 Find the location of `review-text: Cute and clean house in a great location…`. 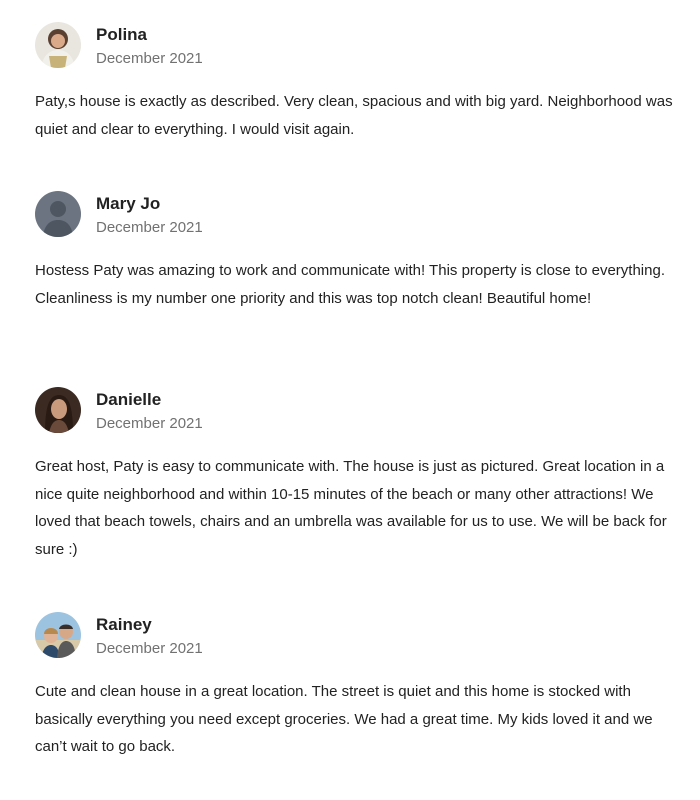

review-text: Cute and clean house in a great location… is located at coordinates (344, 719).